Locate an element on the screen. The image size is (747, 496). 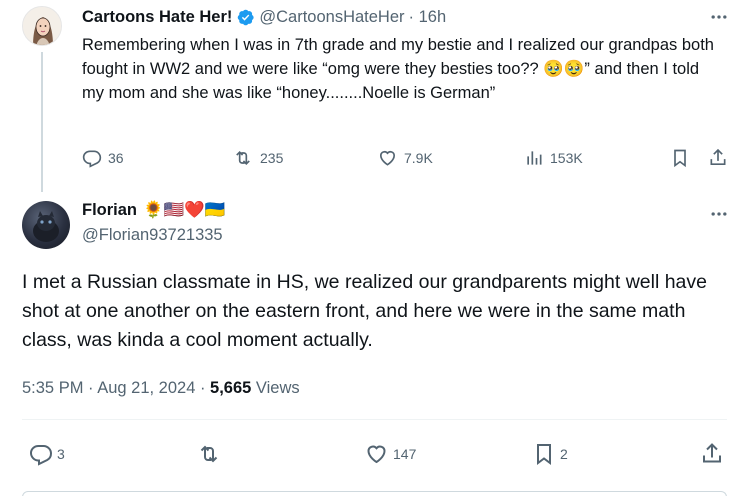
repost-count: 235 is located at coordinates (272, 158).